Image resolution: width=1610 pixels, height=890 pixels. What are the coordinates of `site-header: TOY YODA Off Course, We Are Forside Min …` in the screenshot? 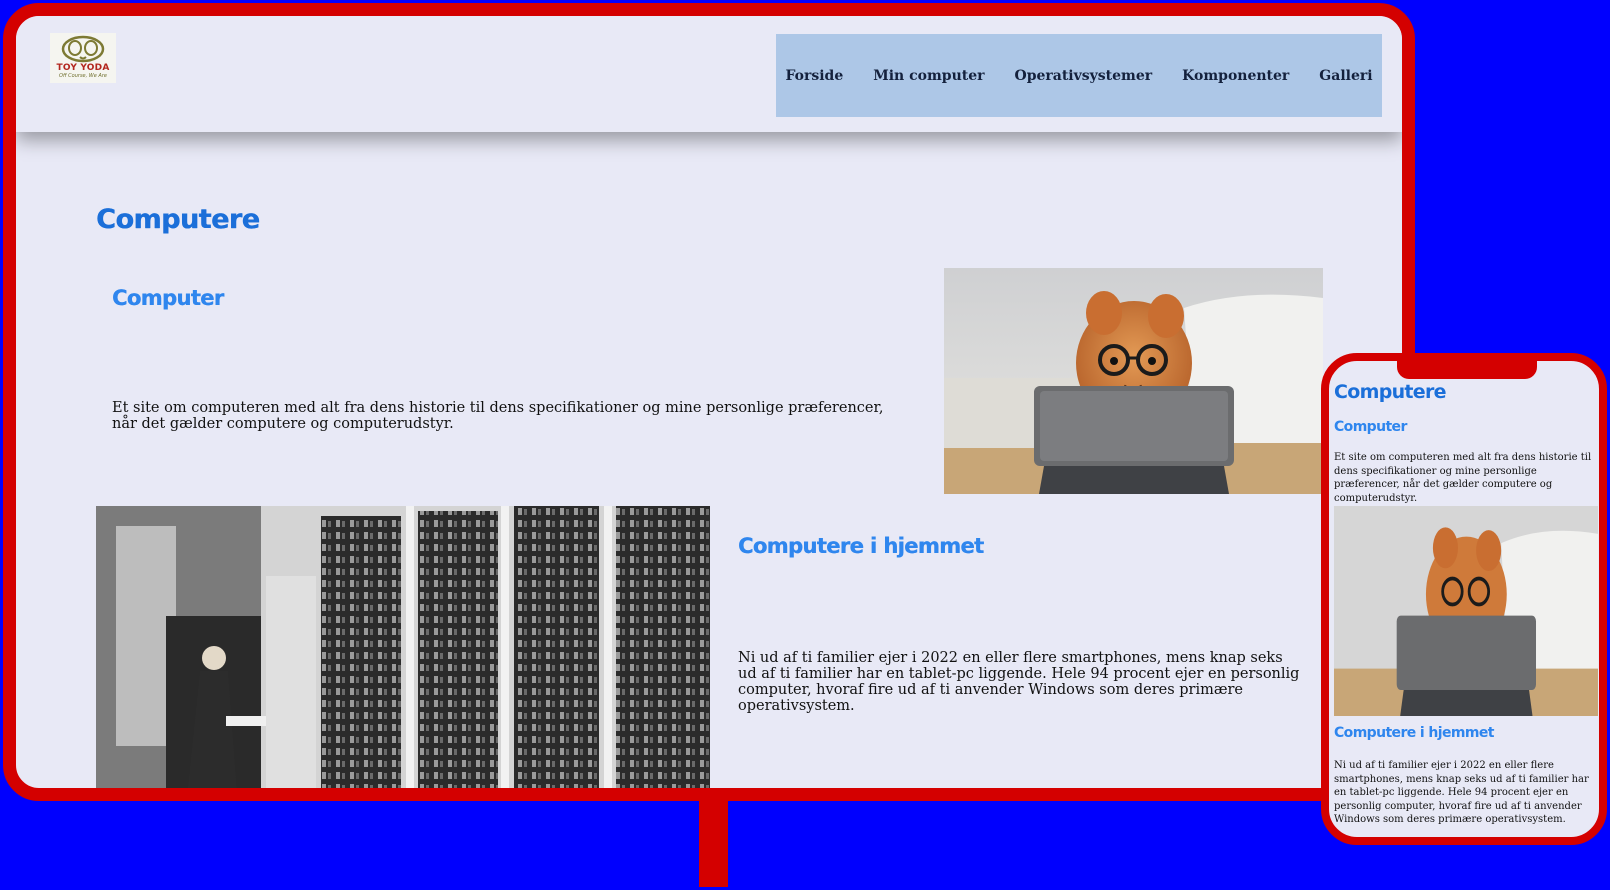 It's located at (709, 74).